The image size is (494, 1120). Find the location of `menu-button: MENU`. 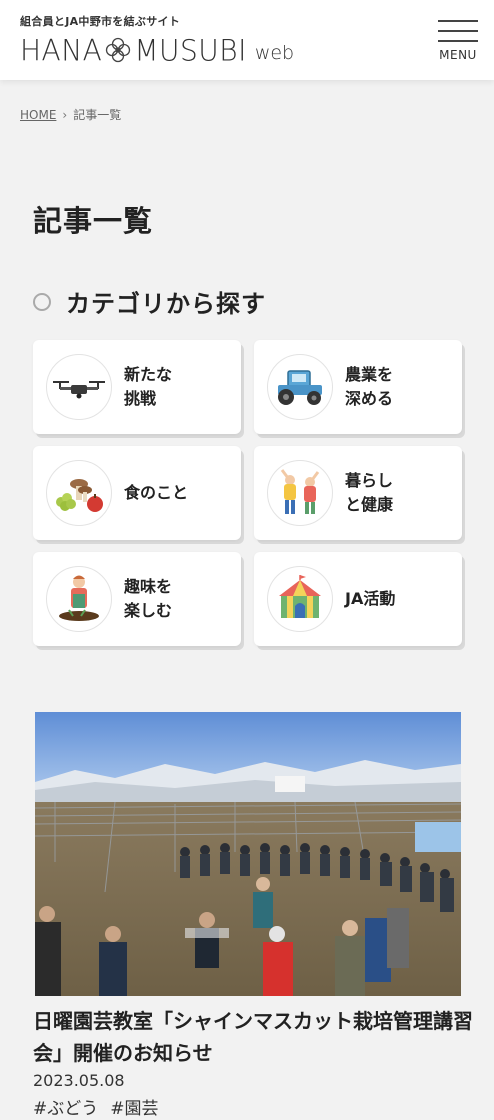

menu-button: MENU is located at coordinates (458, 42).